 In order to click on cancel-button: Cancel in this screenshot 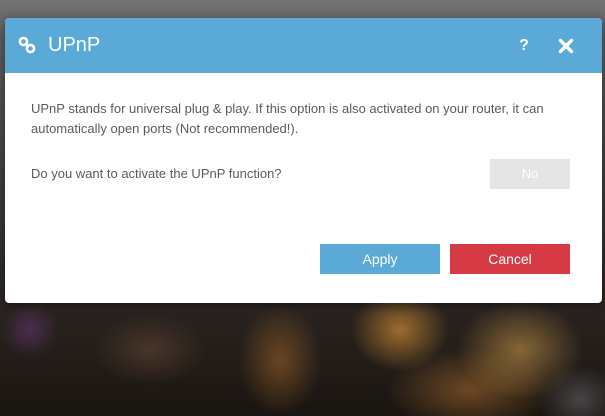, I will do `click(510, 259)`.